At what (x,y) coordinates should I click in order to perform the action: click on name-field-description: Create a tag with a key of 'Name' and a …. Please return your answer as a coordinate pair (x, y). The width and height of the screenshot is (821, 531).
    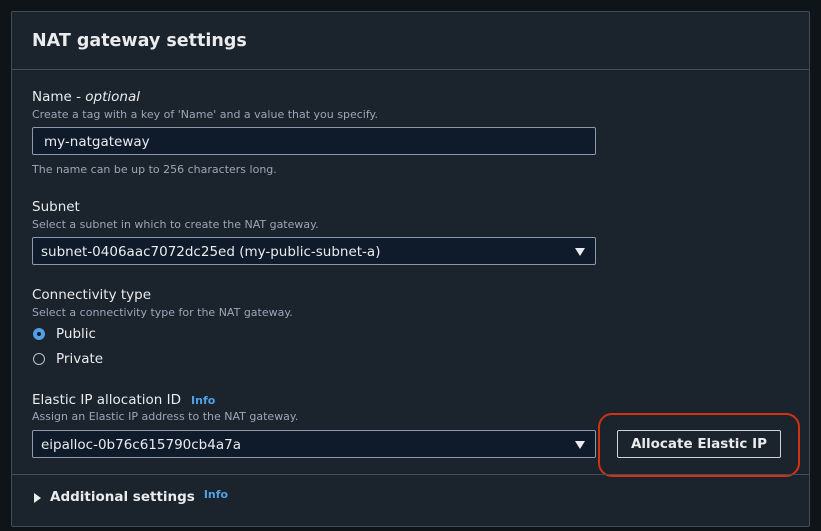
    Looking at the image, I should click on (205, 114).